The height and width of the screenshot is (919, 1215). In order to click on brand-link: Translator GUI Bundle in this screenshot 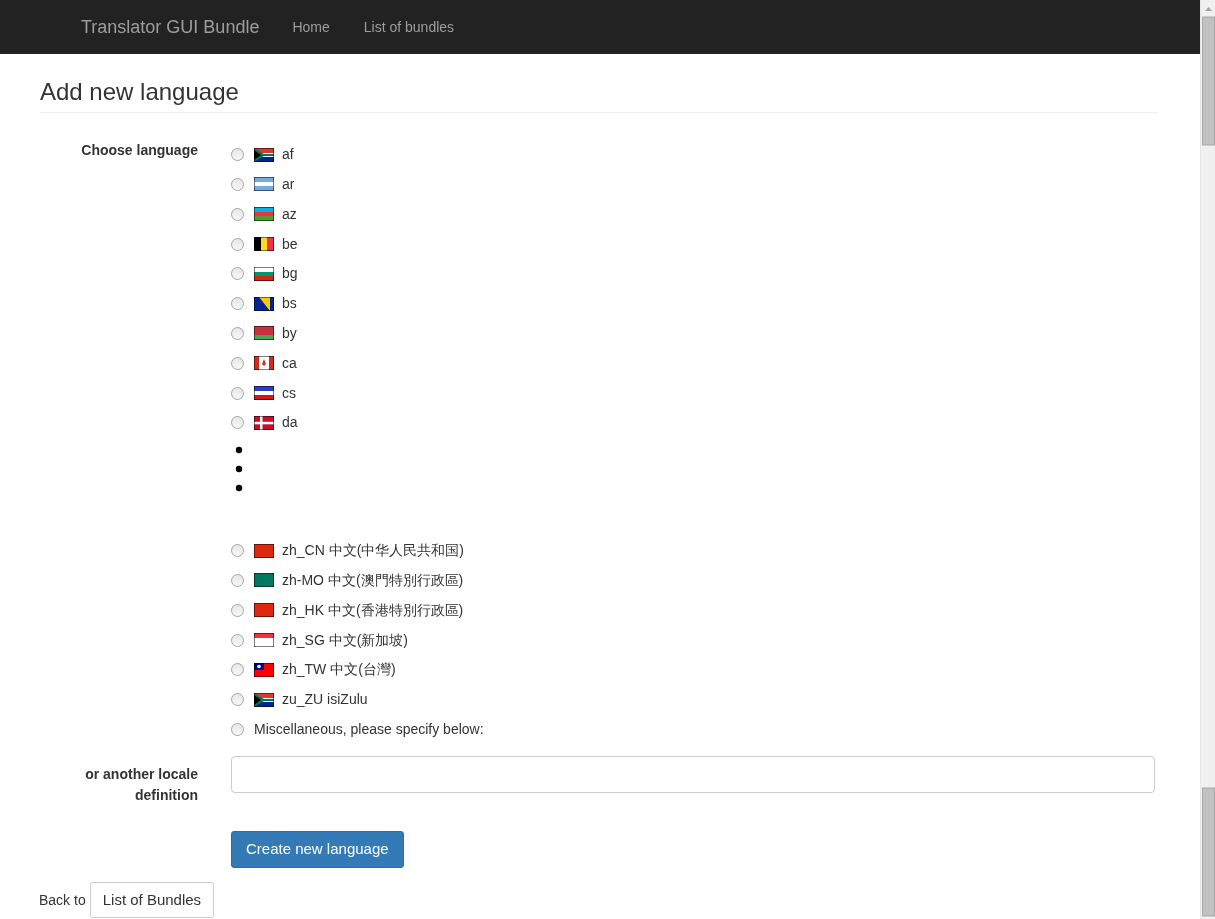, I will do `click(170, 27)`.